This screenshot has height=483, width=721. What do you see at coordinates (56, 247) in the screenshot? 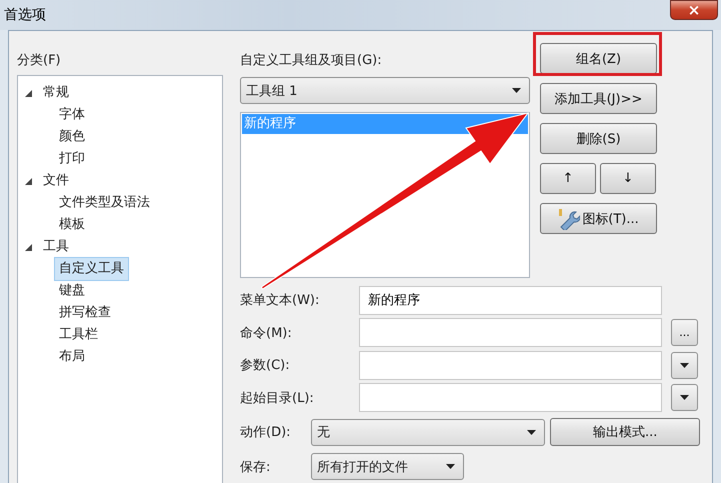
I see `tree-item: 工具` at bounding box center [56, 247].